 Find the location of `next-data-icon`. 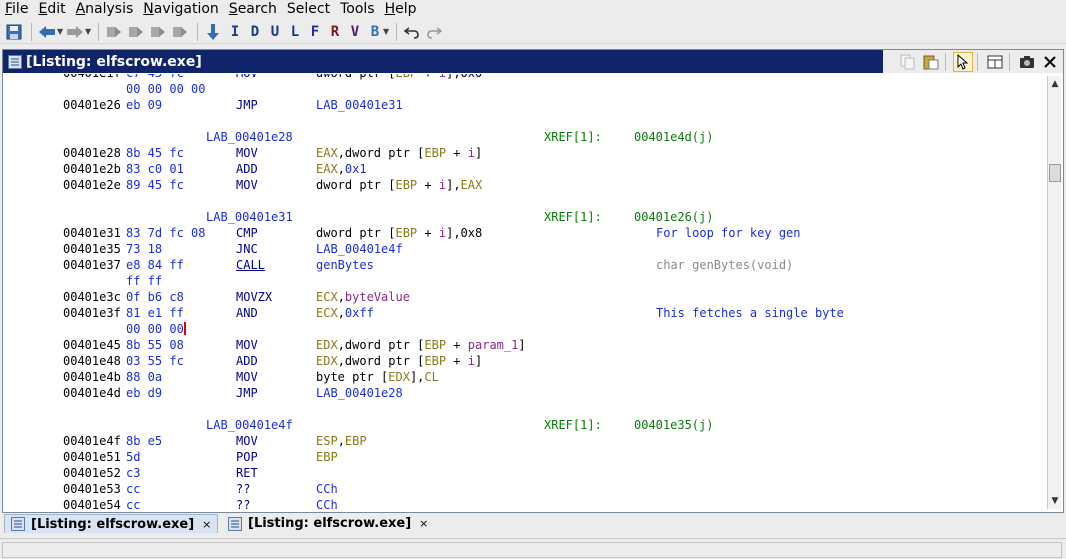

next-data-icon is located at coordinates (136, 32).